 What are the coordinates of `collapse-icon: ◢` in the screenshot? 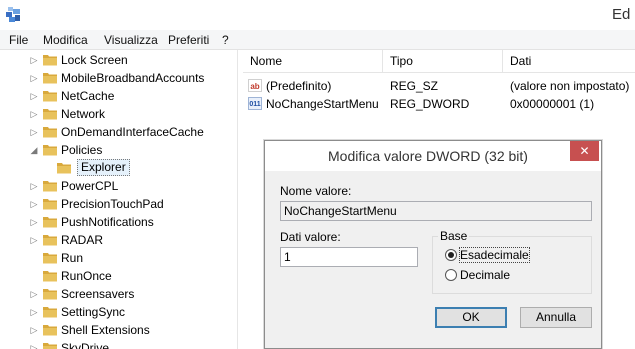 It's located at (34, 150).